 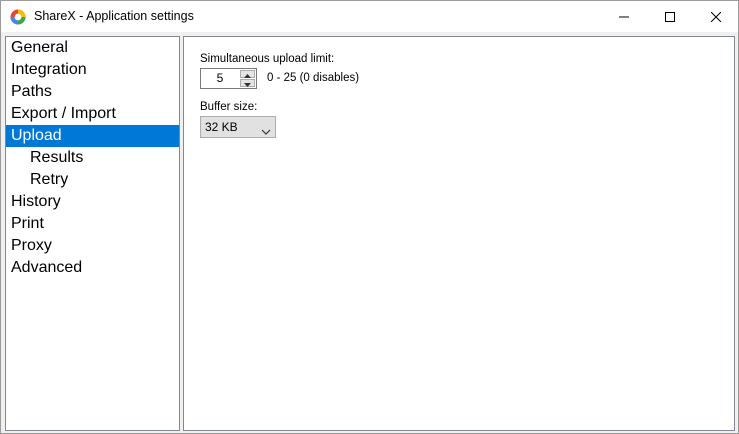 I want to click on nav-item-paths: Paths, so click(x=92, y=92).